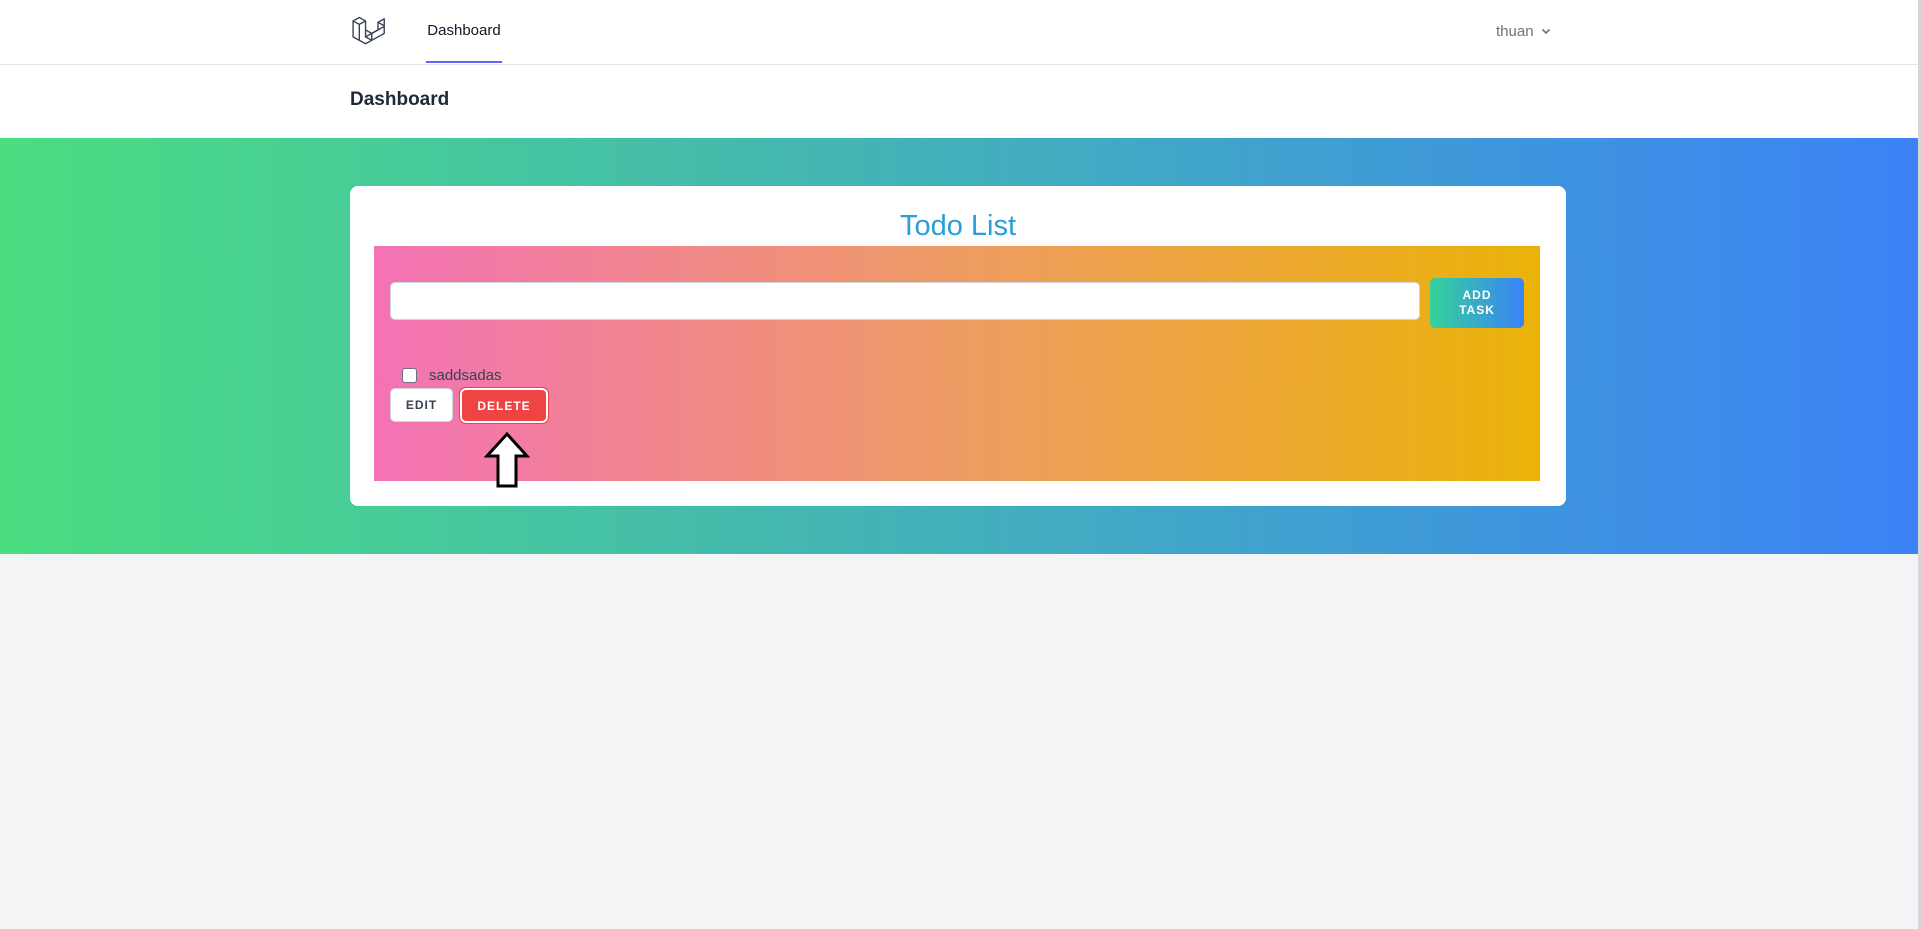  What do you see at coordinates (1545, 31) in the screenshot?
I see `chevron-down-icon` at bounding box center [1545, 31].